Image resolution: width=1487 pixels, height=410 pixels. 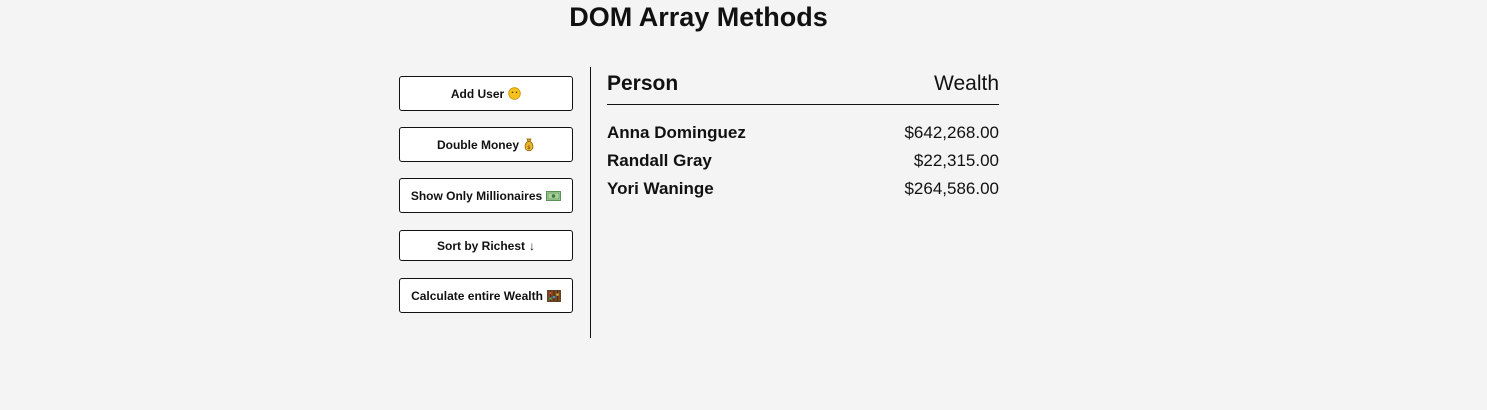 I want to click on sort-by-richest-label: Sort by Richest, so click(x=481, y=245).